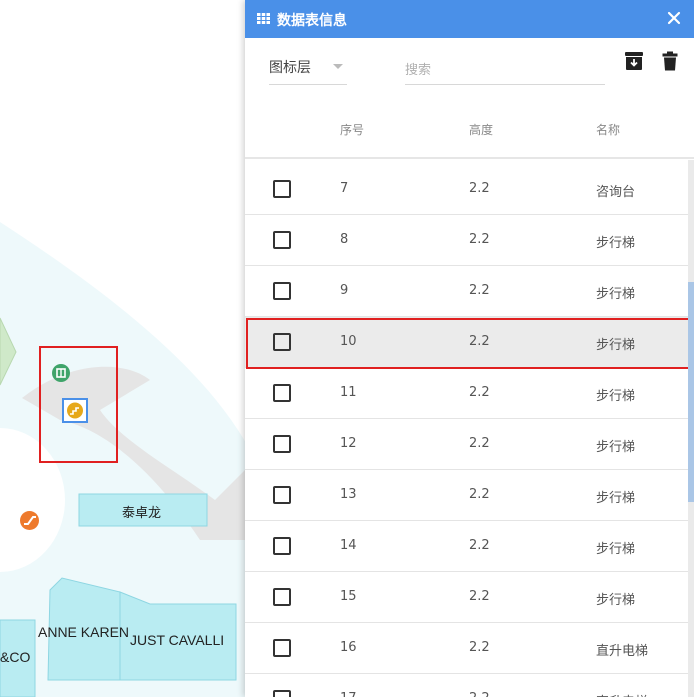  What do you see at coordinates (177, 640) in the screenshot?
I see `store-label-just-cavalli: JUST CAVALLI` at bounding box center [177, 640].